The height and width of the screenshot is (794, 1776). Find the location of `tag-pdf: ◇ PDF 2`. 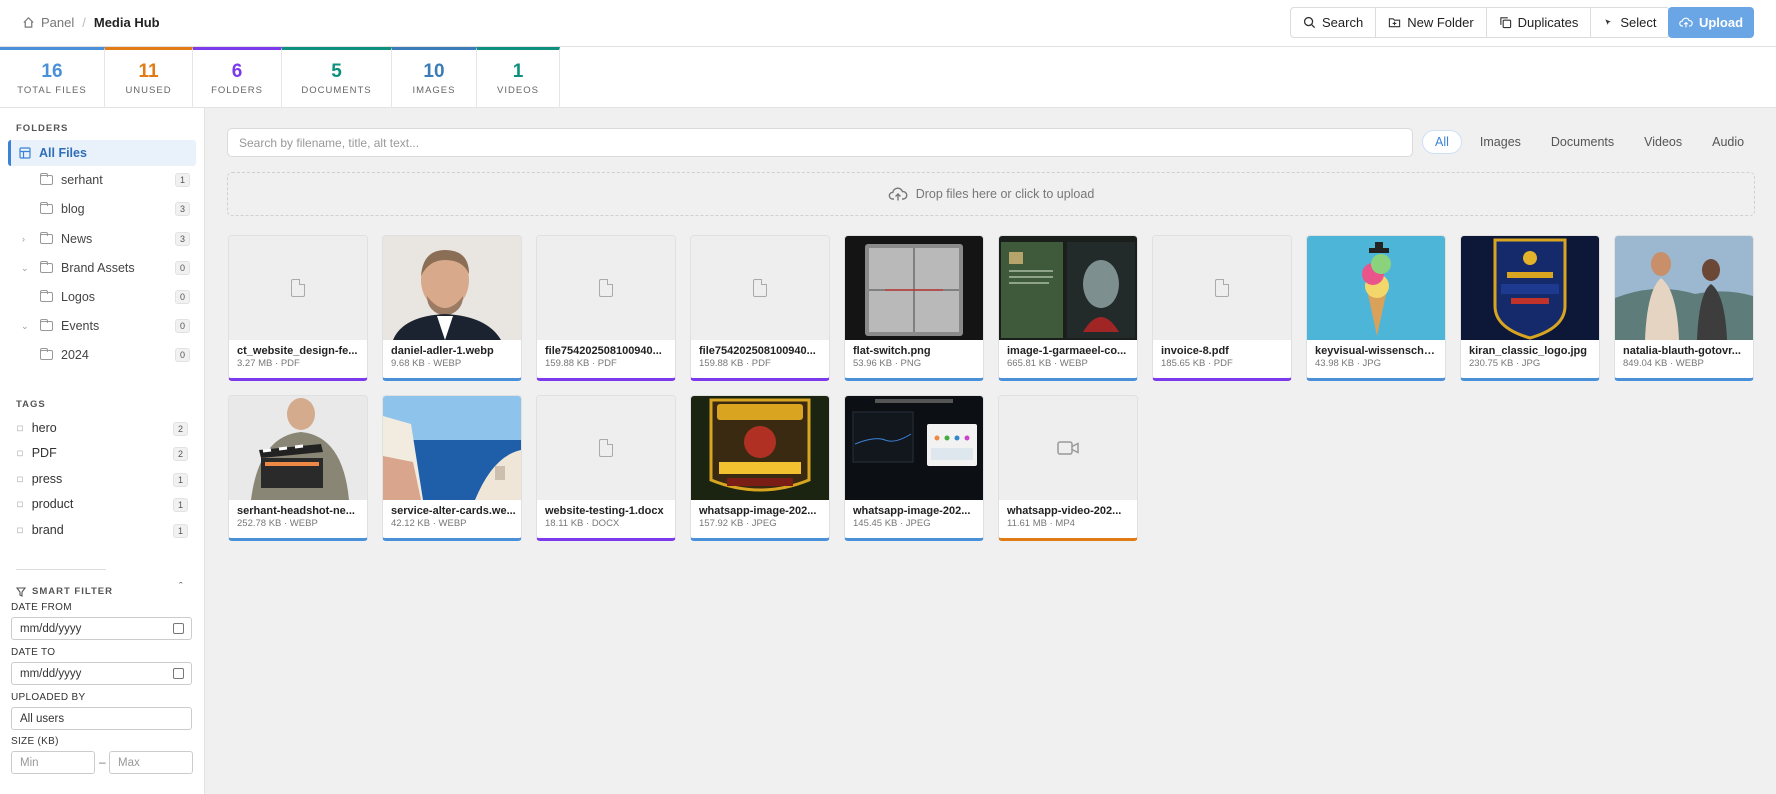

tag-pdf: ◇ PDF 2 is located at coordinates (100, 453).